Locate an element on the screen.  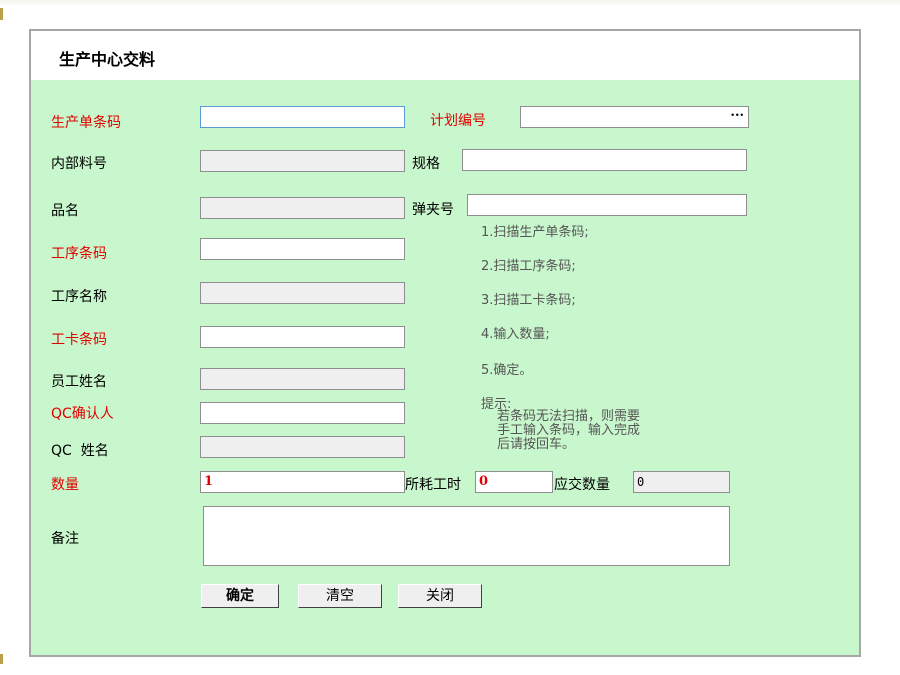
hours-spent-input: 0 is located at coordinates (514, 482).